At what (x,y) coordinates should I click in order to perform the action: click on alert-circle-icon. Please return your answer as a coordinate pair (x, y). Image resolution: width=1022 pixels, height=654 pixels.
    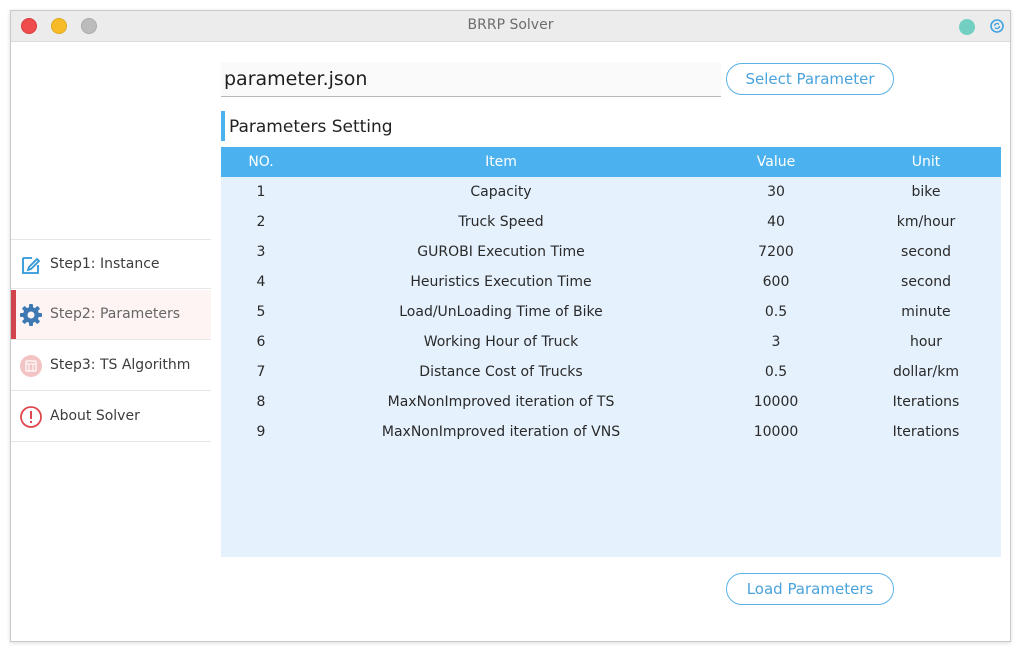
    Looking at the image, I should click on (31, 417).